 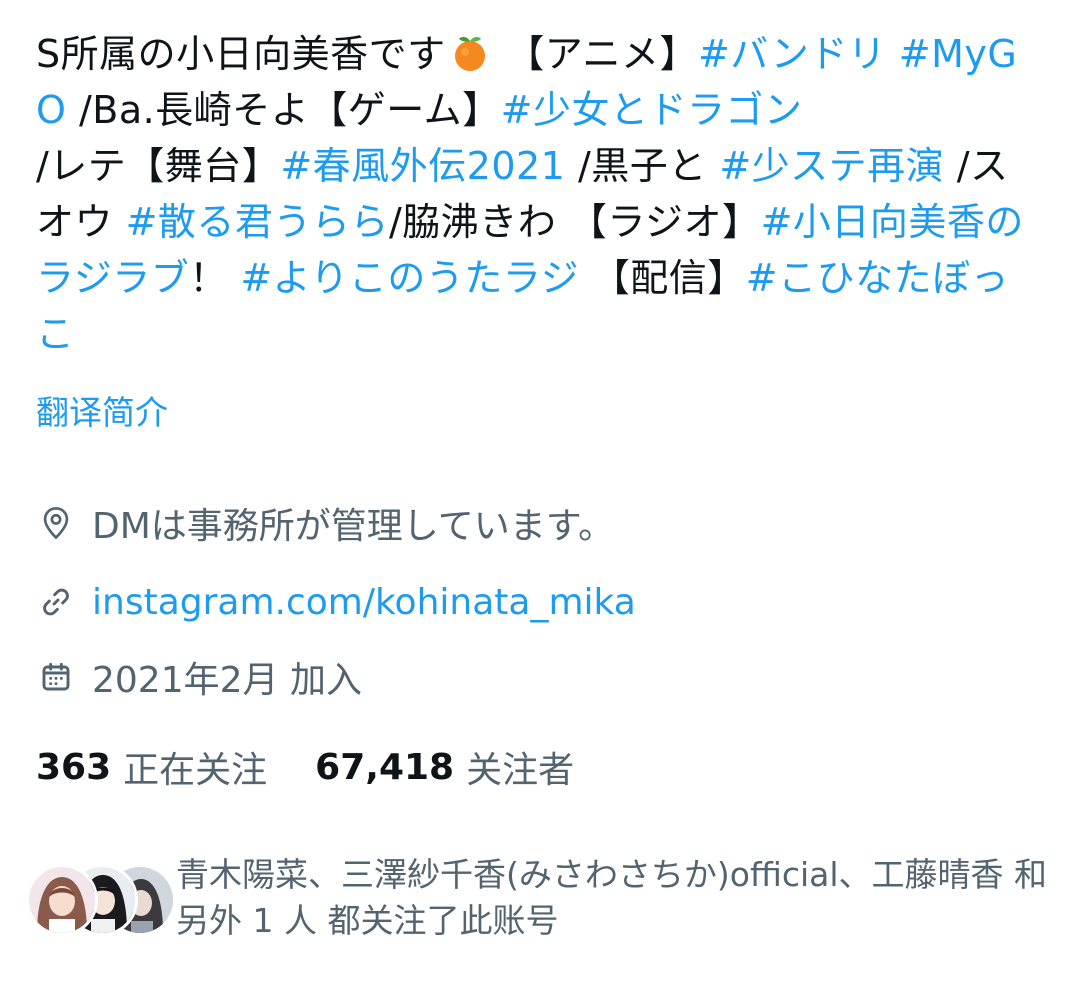 What do you see at coordinates (257, 222) in the screenshot?
I see `hashtag-link: #散る君うらら` at bounding box center [257, 222].